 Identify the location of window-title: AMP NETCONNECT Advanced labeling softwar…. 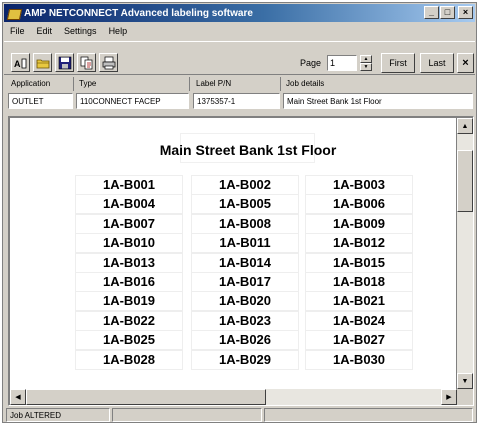
(138, 13).